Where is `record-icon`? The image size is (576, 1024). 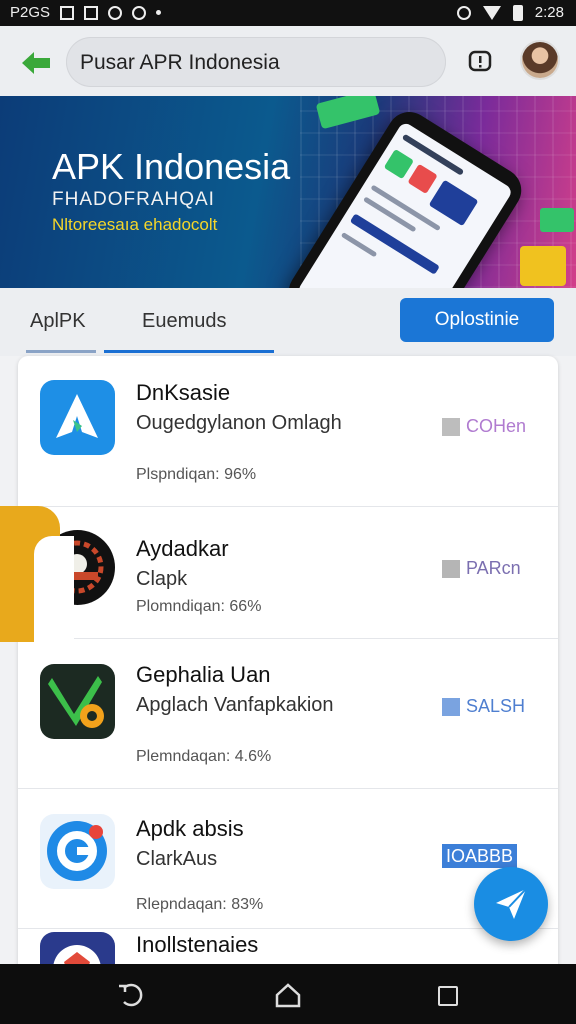 record-icon is located at coordinates (139, 12).